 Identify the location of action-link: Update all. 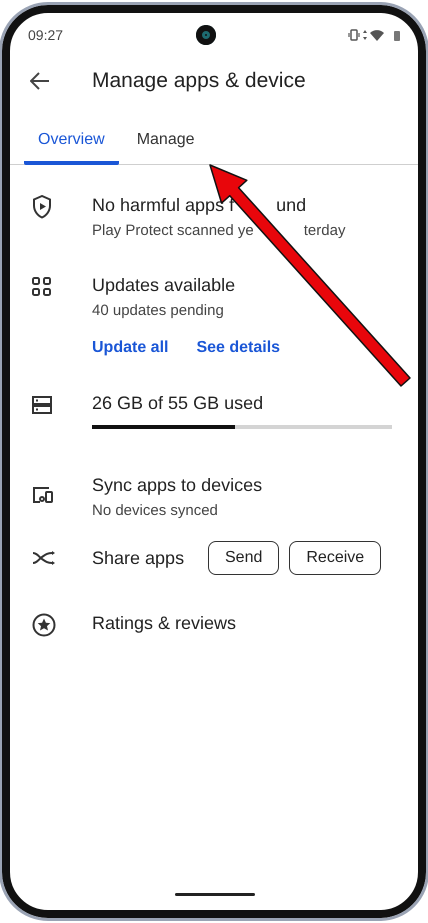
(130, 348).